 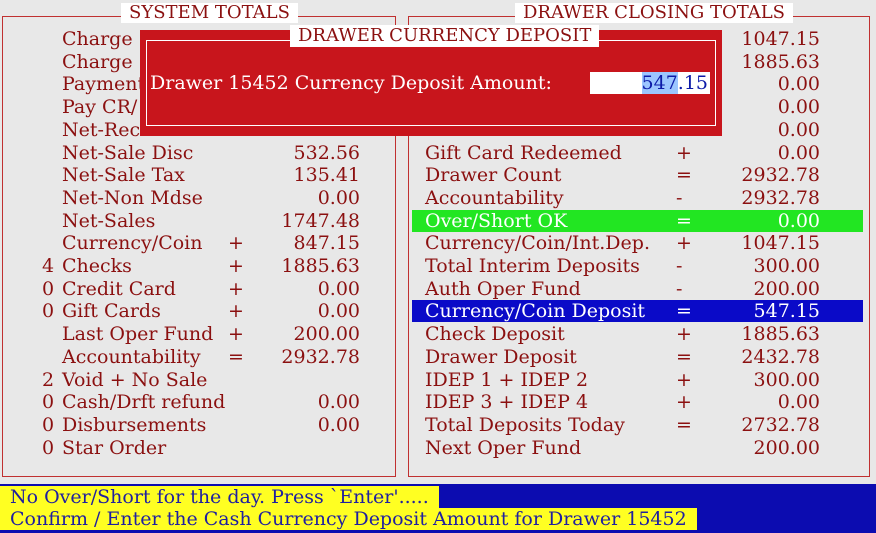 I want to click on system-totals-title: SYSTEM TOTALS, so click(x=209, y=13).